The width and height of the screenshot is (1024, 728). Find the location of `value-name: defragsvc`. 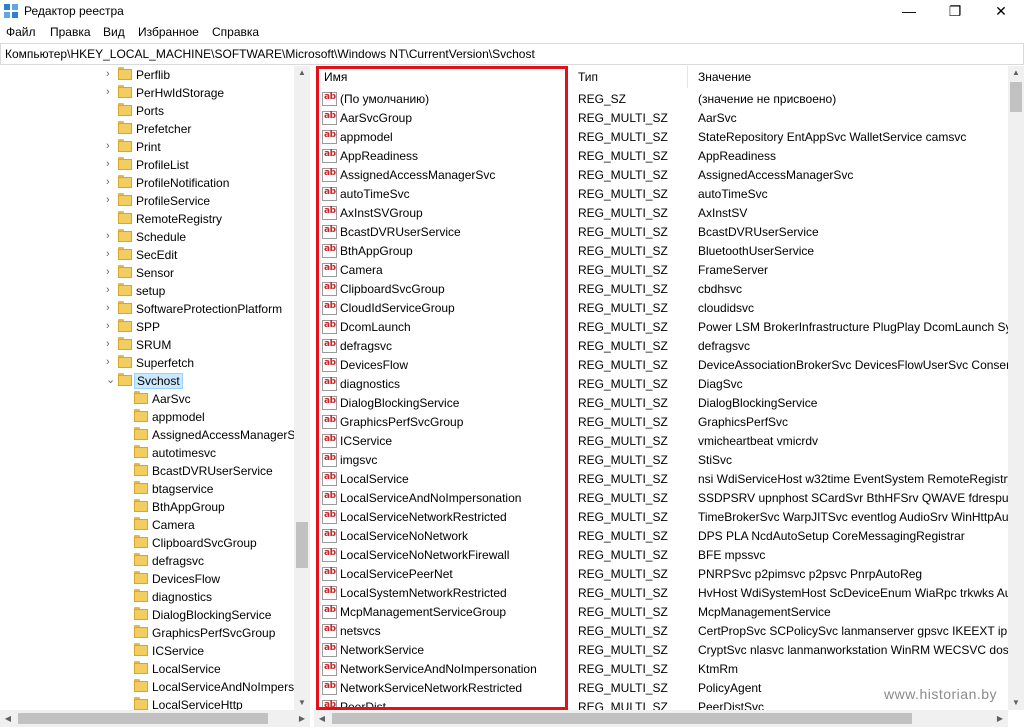

value-name: defragsvc is located at coordinates (457, 346).